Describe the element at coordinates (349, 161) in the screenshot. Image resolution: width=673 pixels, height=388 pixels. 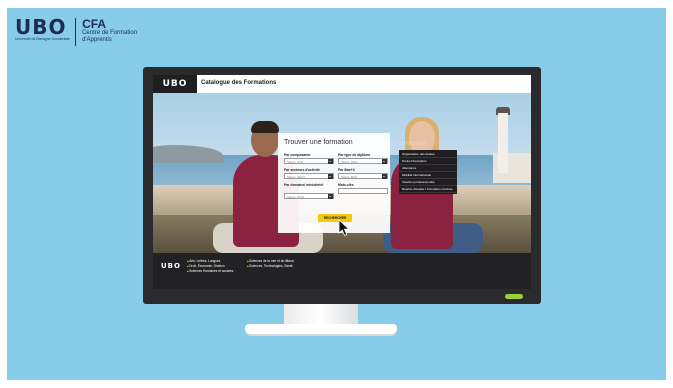
I see `filter-select-diplome-value: Sélect. DIPL` at that location.